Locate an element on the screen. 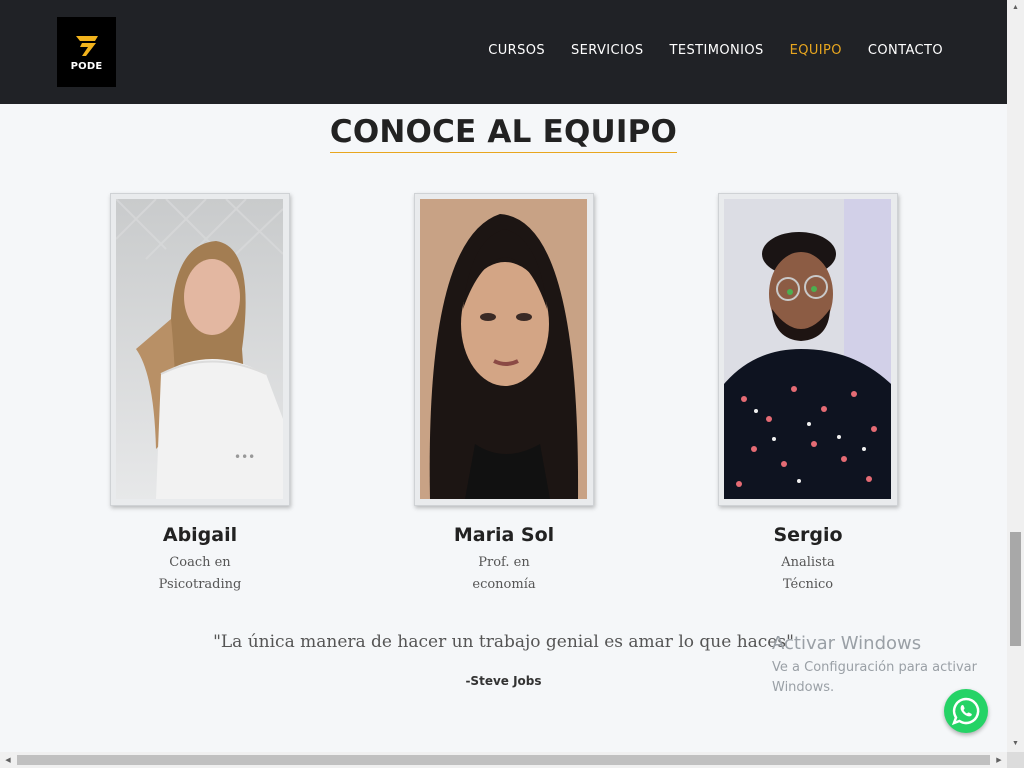 Image resolution: width=1024 pixels, height=768 pixels. nav-item-servicios: SERVICIOS is located at coordinates (607, 50).